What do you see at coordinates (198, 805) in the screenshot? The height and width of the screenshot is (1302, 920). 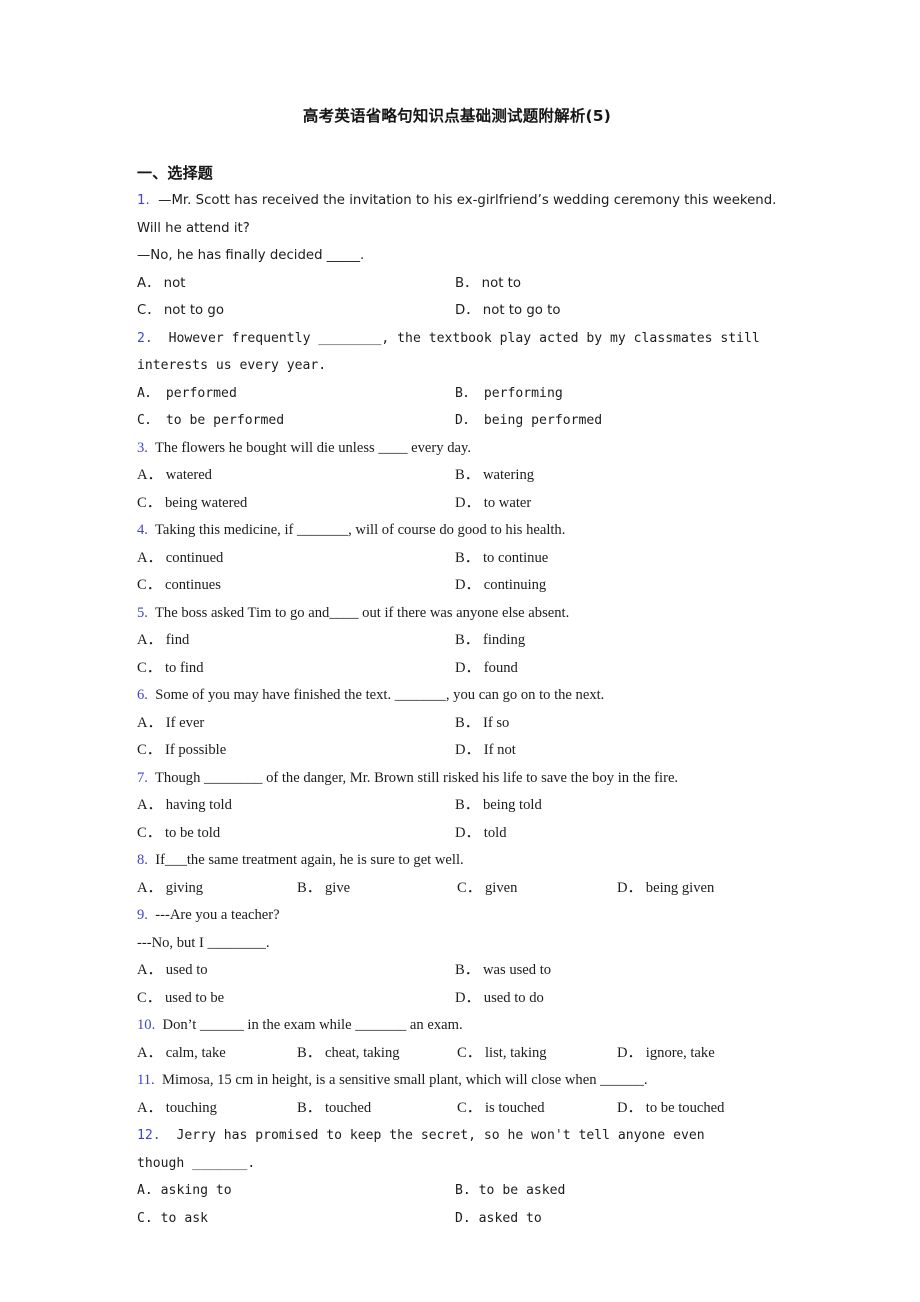 I see `option-text: having told` at bounding box center [198, 805].